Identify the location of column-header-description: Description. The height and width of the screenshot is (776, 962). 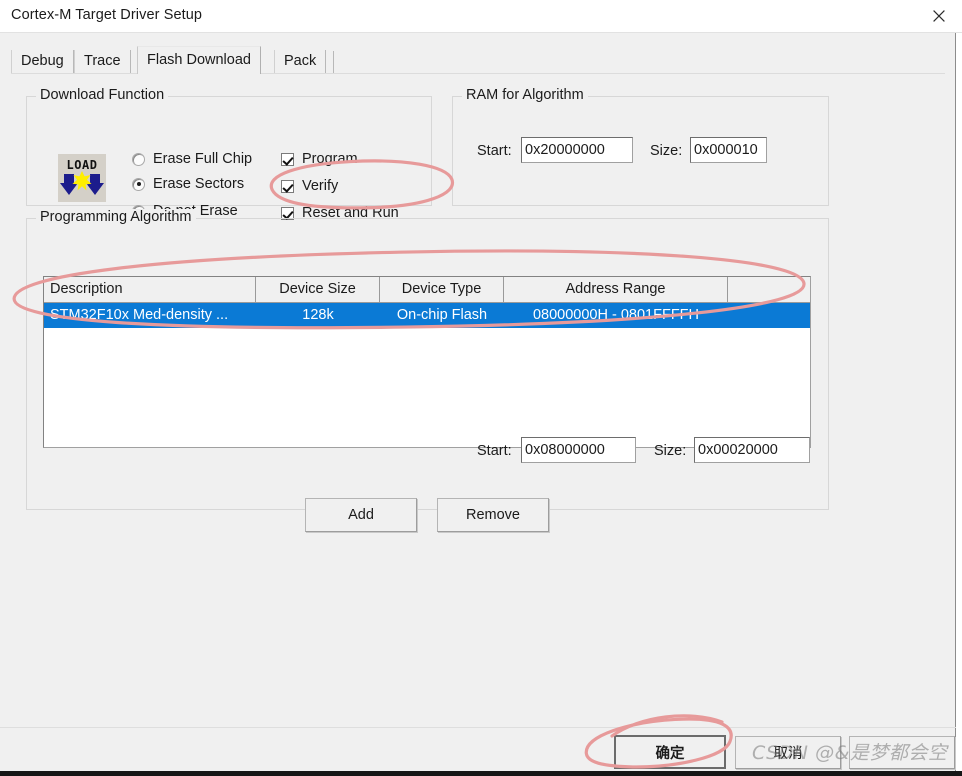
(150, 289).